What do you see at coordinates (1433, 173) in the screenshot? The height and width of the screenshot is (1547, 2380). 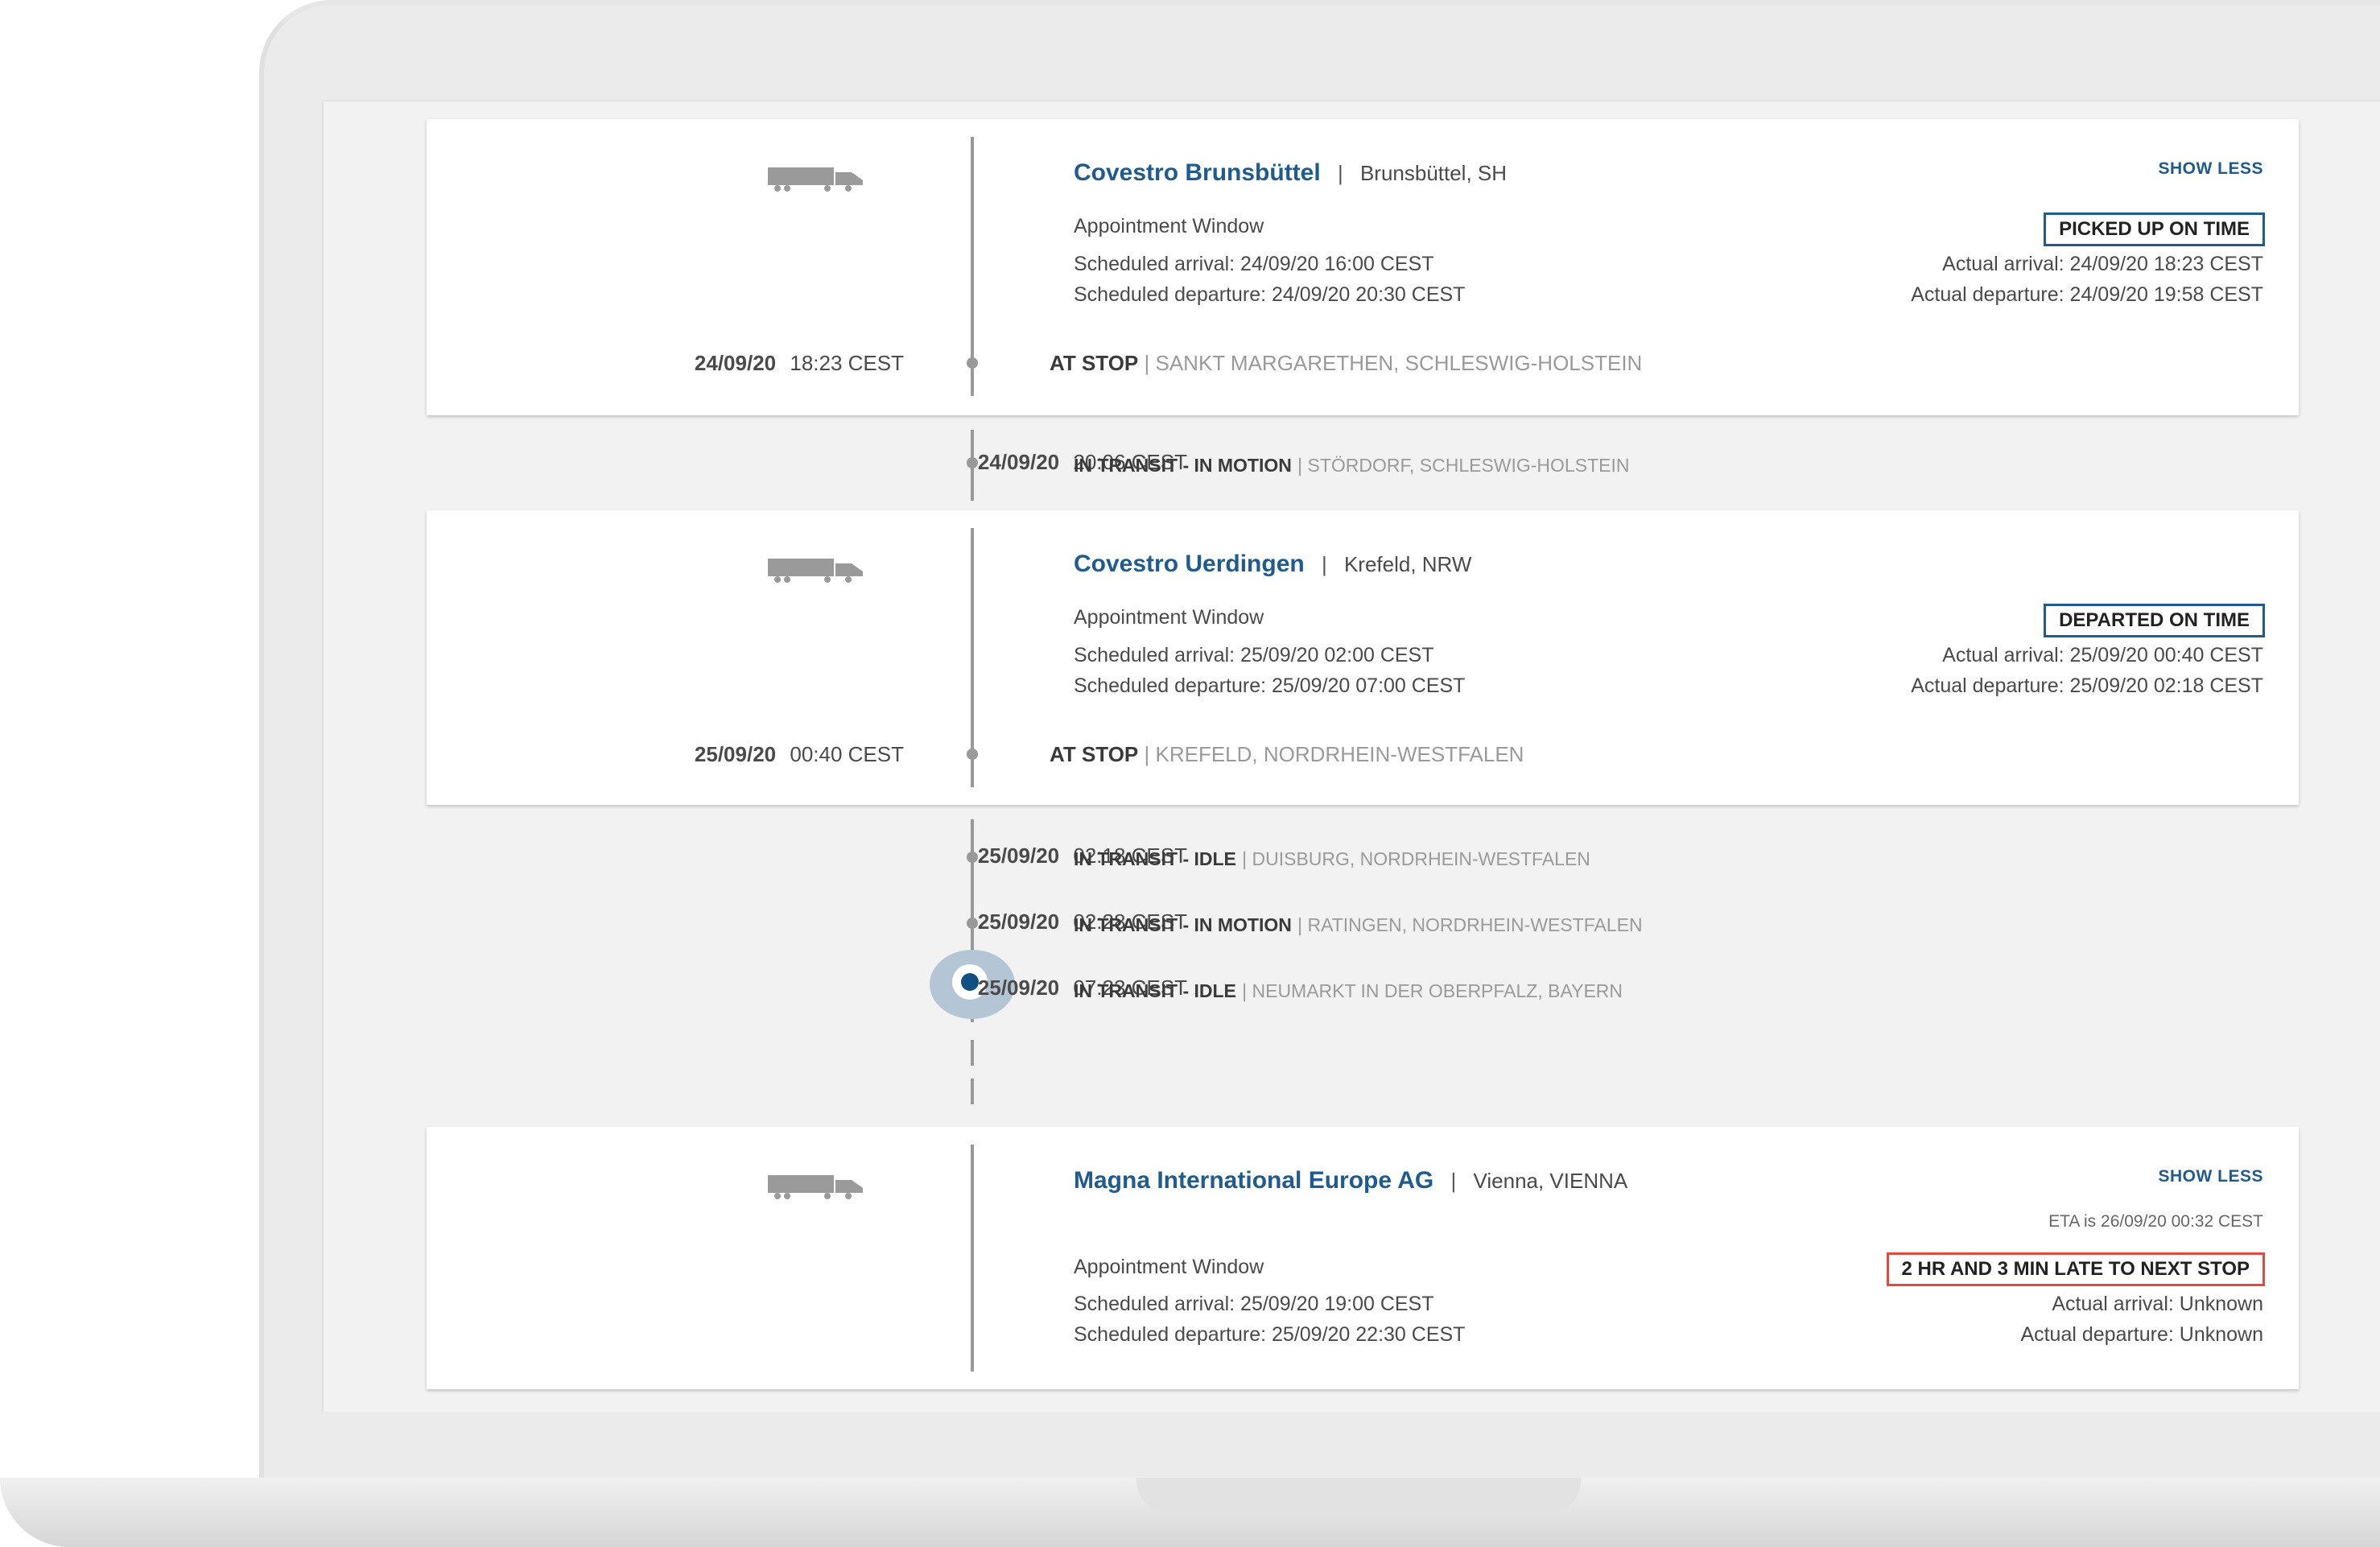 I see `stop-location: Brunsbüttel, SH` at bounding box center [1433, 173].